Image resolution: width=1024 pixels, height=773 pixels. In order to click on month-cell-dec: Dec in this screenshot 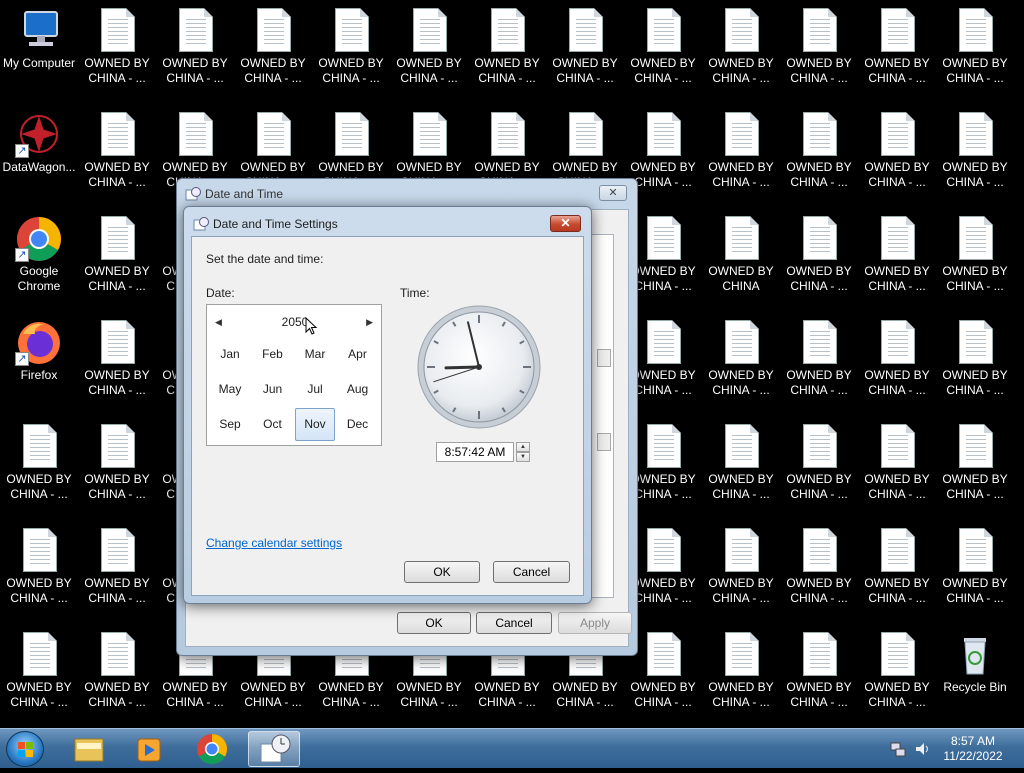, I will do `click(358, 424)`.